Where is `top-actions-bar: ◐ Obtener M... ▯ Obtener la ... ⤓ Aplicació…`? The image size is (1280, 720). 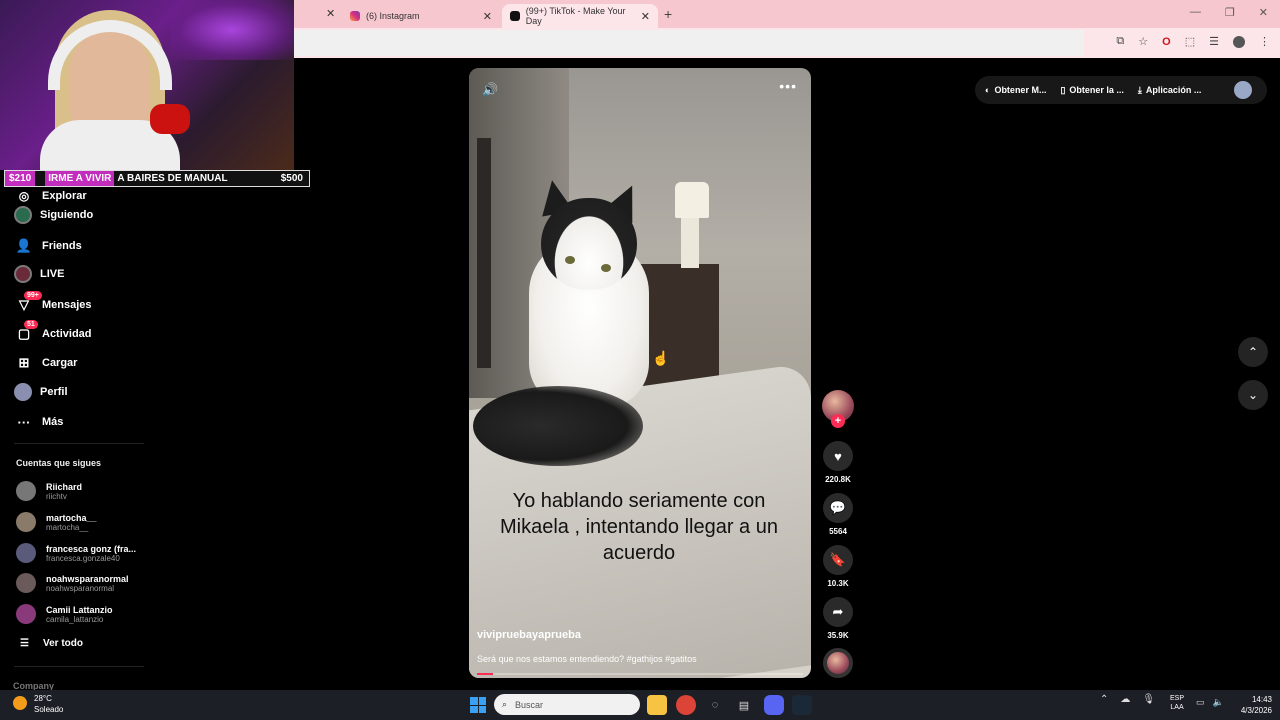 top-actions-bar: ◐ Obtener M... ▯ Obtener la ... ⤓ Aplicació… is located at coordinates (1121, 90).